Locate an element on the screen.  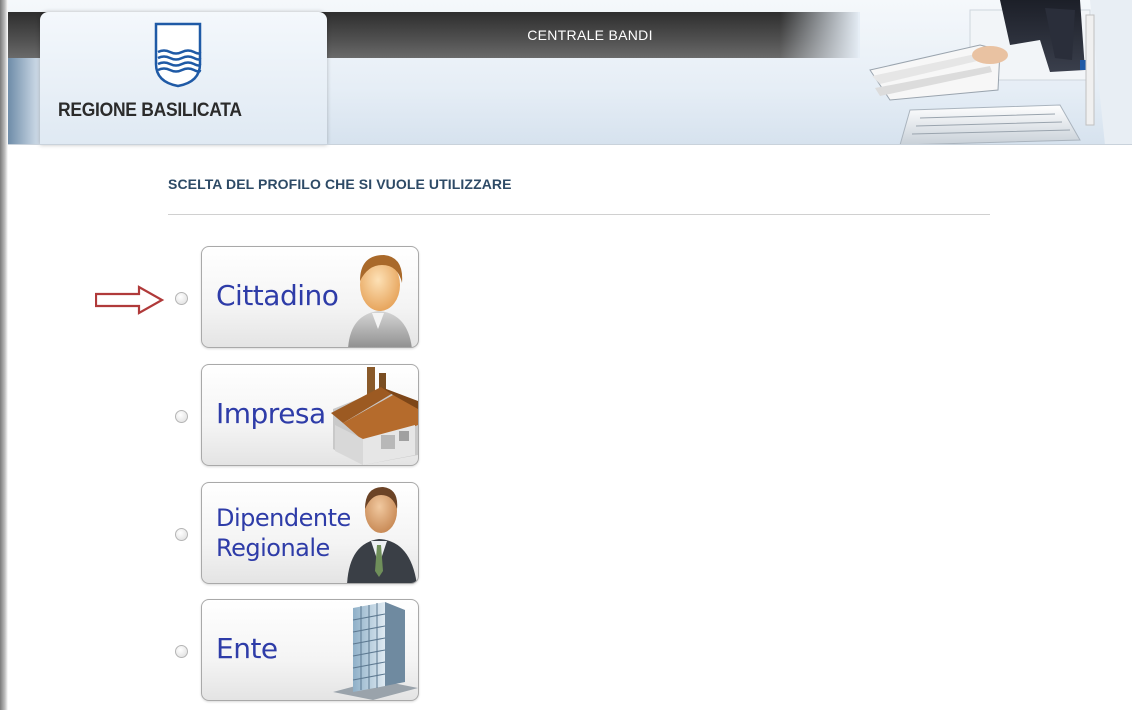
profile-impresa-label: Impresa is located at coordinates (271, 413).